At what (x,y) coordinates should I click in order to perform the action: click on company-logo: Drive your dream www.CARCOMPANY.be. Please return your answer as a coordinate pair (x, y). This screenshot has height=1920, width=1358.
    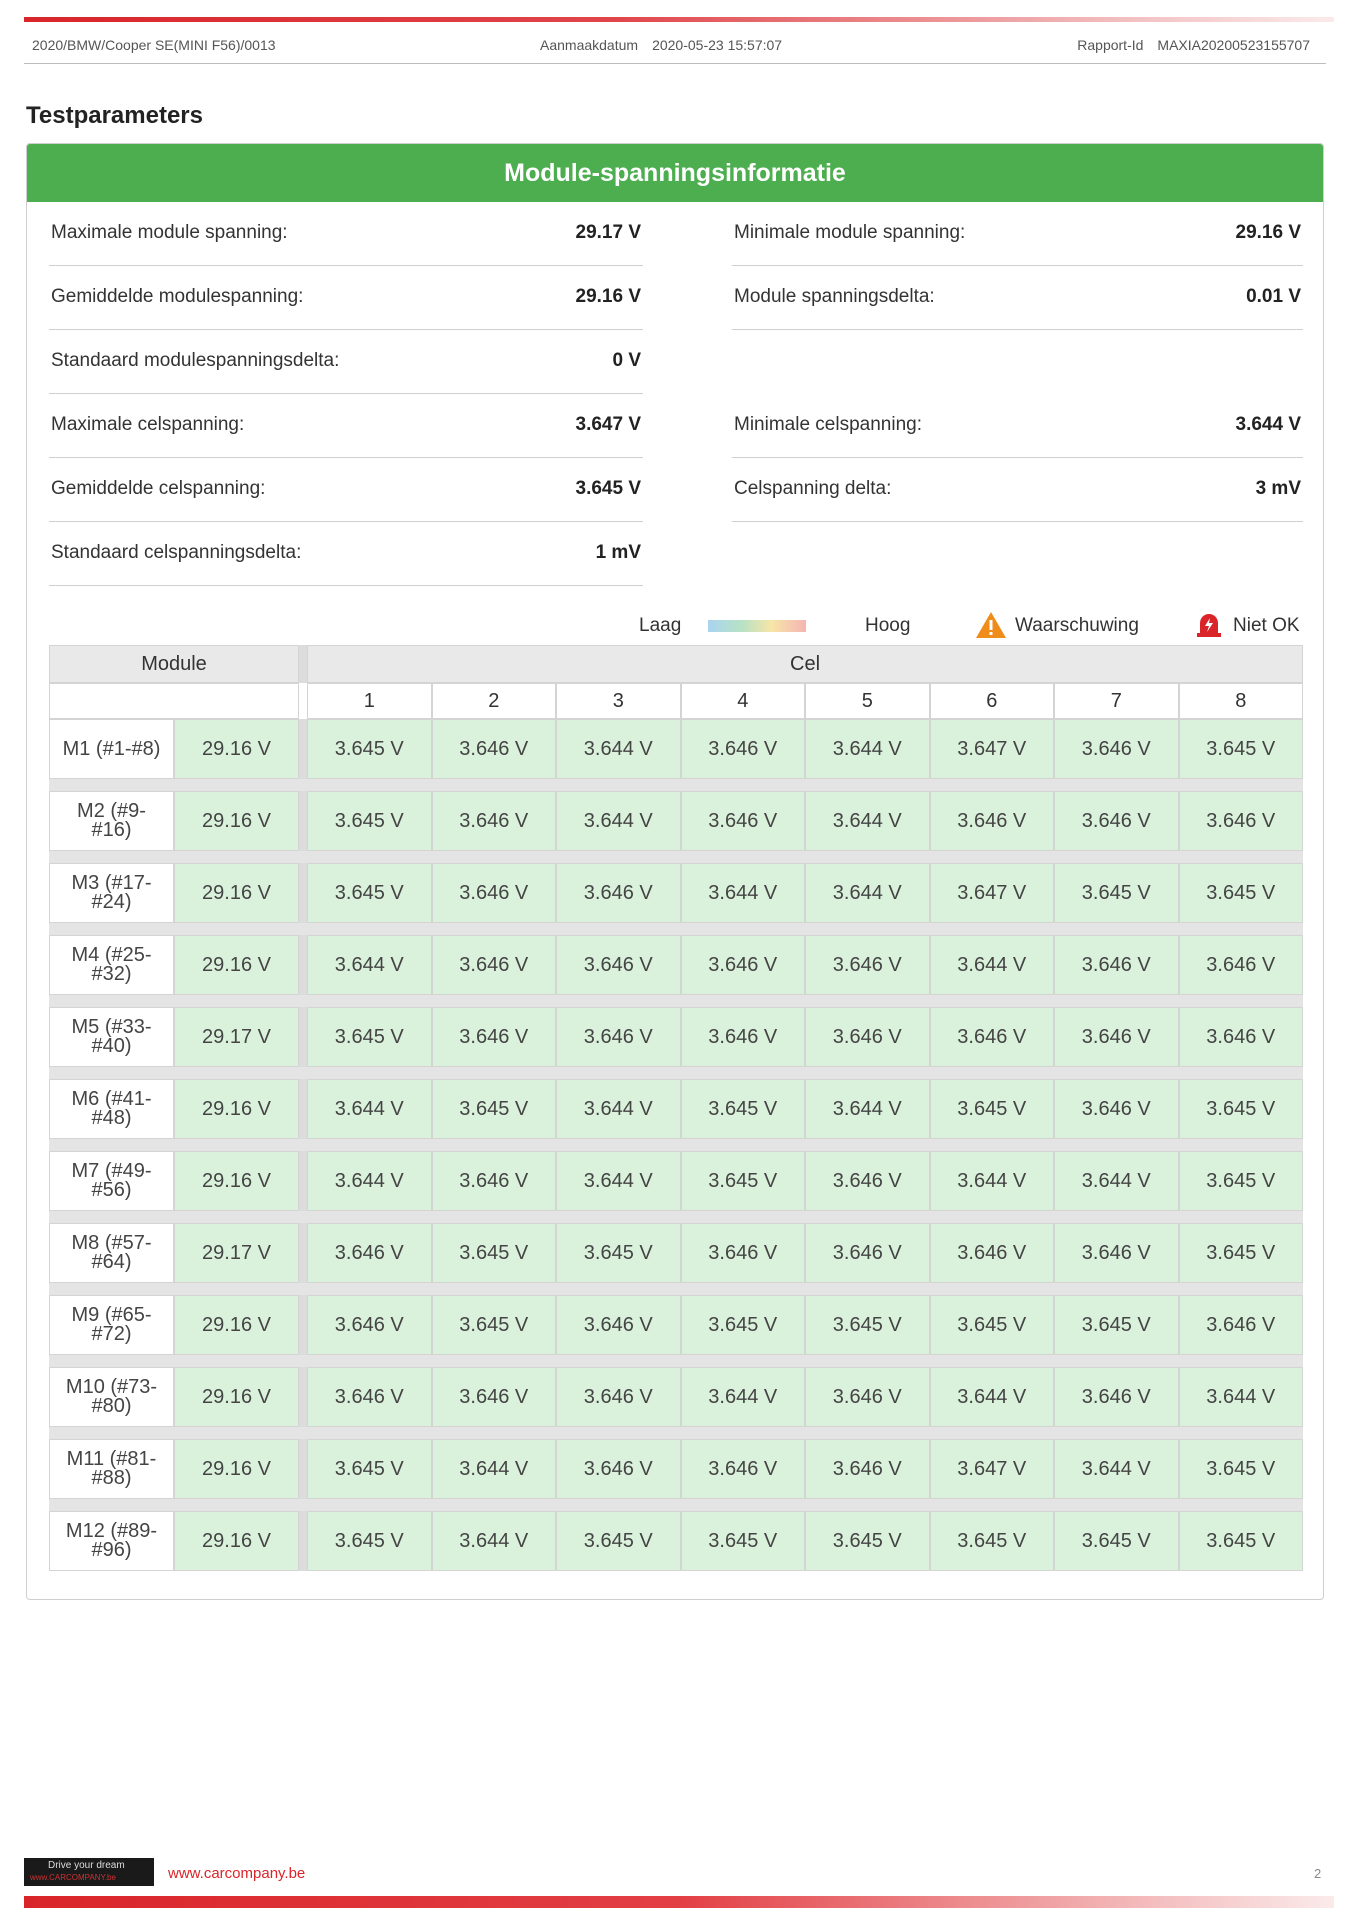
    Looking at the image, I should click on (89, 1872).